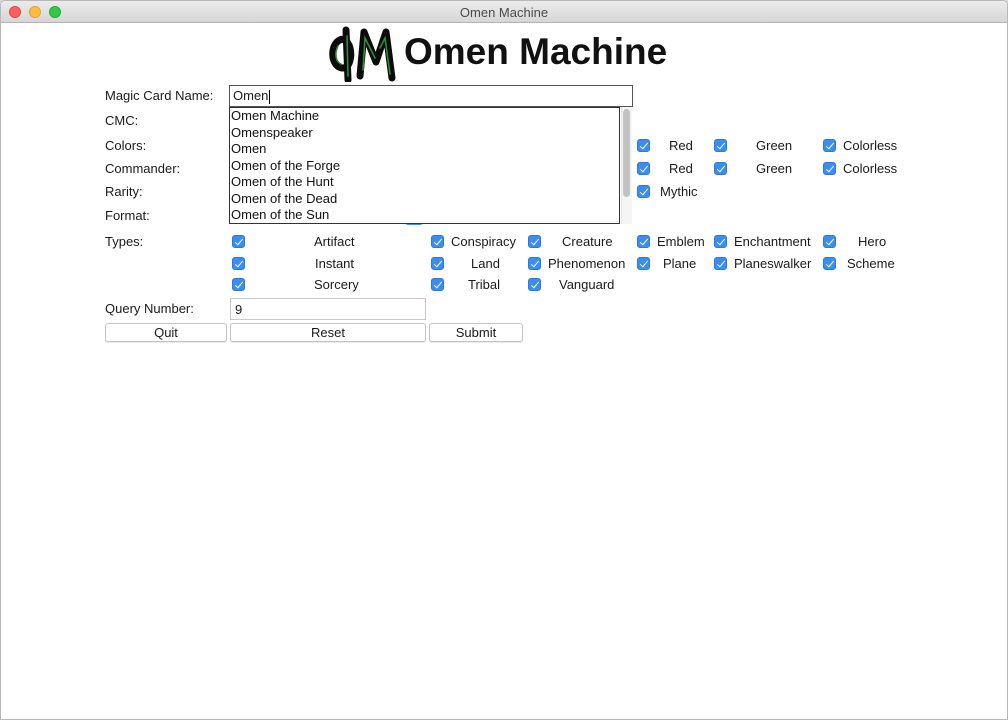 The width and height of the screenshot is (1008, 720). Describe the element at coordinates (626, 153) in the screenshot. I see `autocomplete-scrollbar-thumb` at that location.